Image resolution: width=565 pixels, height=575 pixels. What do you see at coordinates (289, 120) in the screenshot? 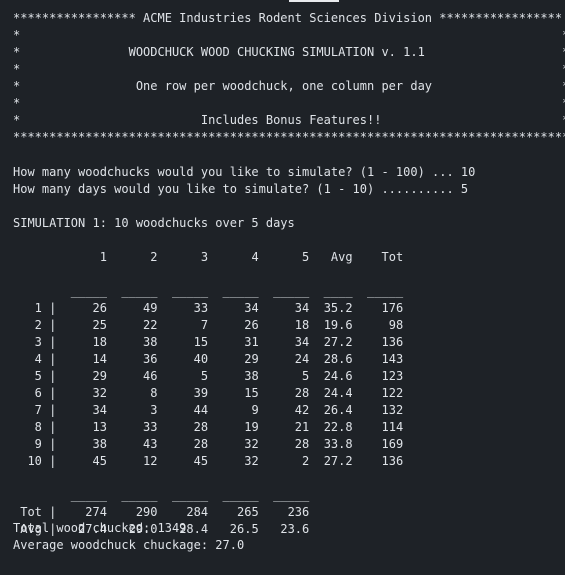
I see `banner-line: * Includes Bonus Features!! *` at bounding box center [289, 120].